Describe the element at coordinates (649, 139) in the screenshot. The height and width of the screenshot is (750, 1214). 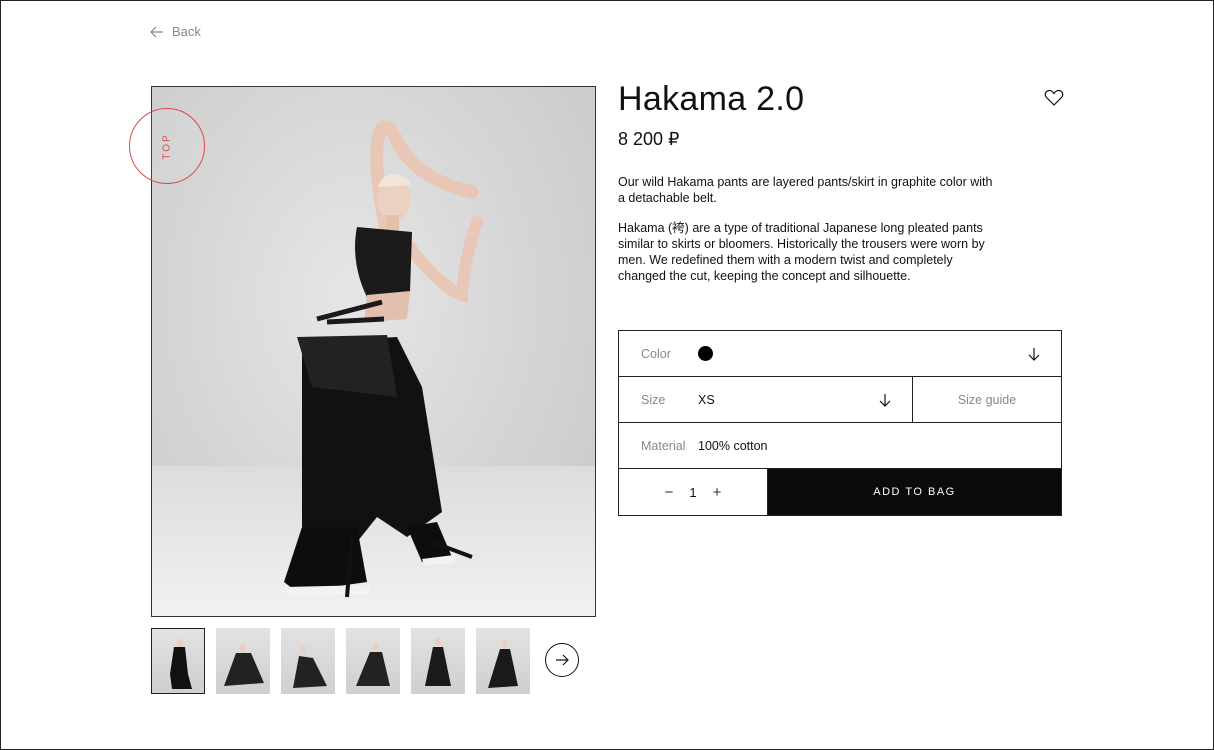
I see `product-price: 8 200 ₽` at that location.